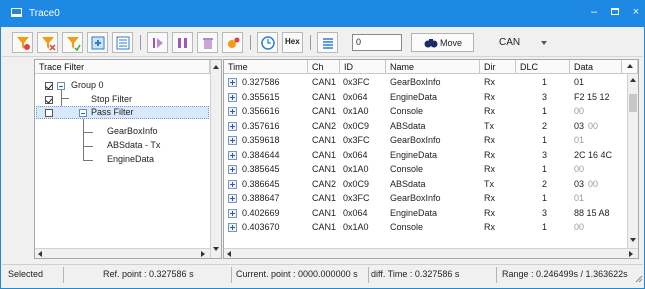  I want to click on table-row: 0.403670 CAN1 0x1A0 Console Rx 1 00, so click(423, 227).